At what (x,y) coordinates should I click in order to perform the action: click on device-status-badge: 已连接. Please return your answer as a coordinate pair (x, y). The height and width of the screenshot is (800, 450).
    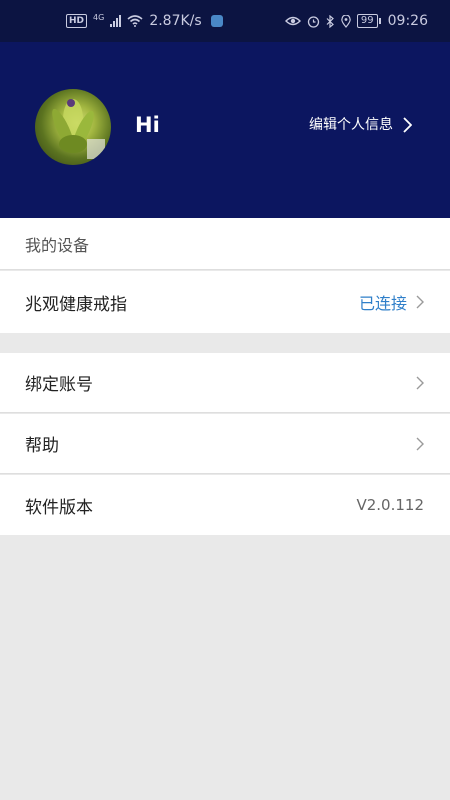
    Looking at the image, I should click on (382, 303).